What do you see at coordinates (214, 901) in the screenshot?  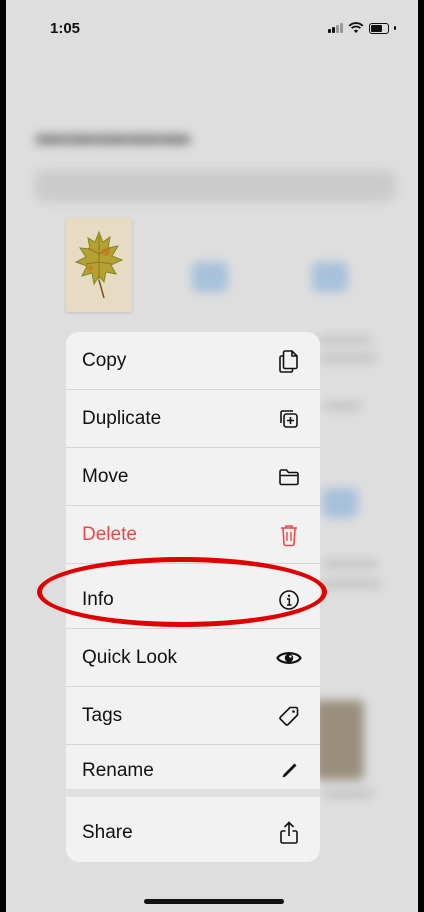 I see `home-indicator` at bounding box center [214, 901].